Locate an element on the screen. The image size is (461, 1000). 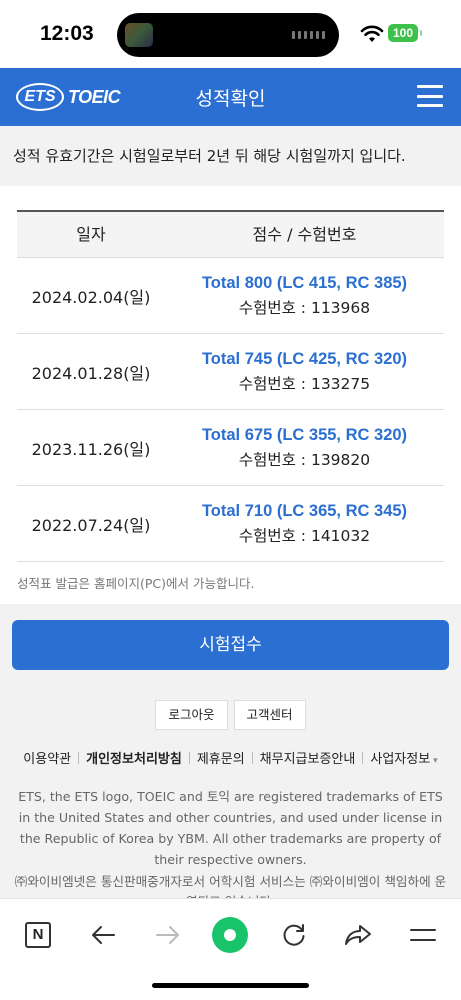
row-score-cell: Total 745 (LC 425, RC 320) 수험번호 : 133275 is located at coordinates (304, 372).